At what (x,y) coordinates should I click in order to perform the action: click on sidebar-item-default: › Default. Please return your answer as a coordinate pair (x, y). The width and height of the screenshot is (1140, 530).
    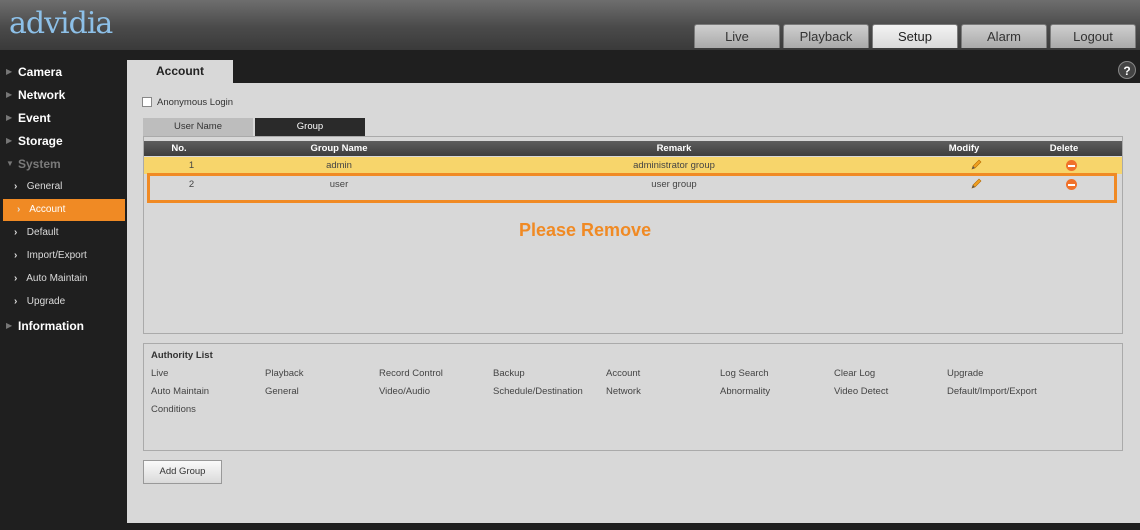
    Looking at the image, I should click on (63, 233).